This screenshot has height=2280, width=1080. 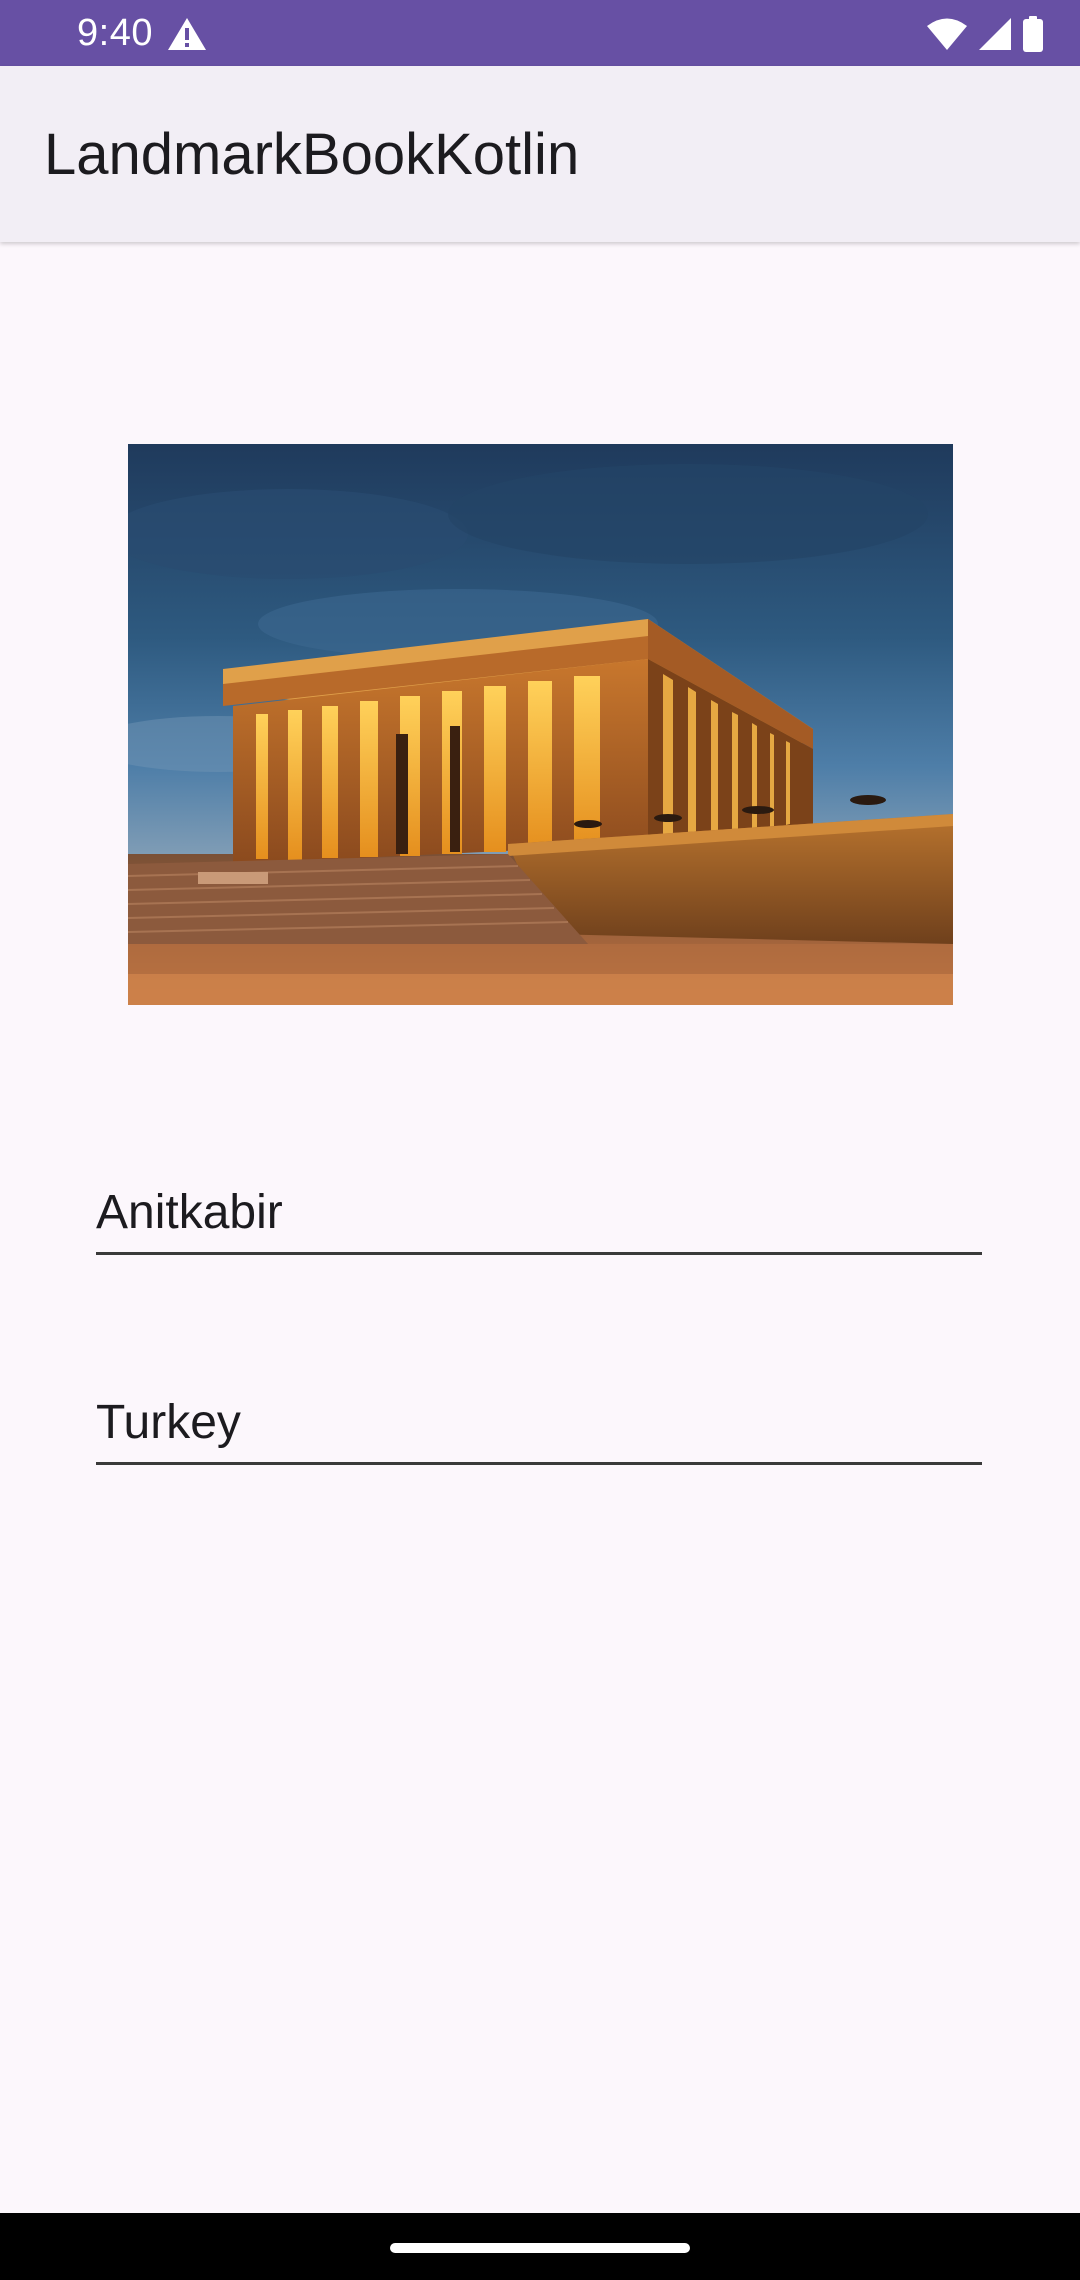 I want to click on wifi-icon, so click(x=947, y=34).